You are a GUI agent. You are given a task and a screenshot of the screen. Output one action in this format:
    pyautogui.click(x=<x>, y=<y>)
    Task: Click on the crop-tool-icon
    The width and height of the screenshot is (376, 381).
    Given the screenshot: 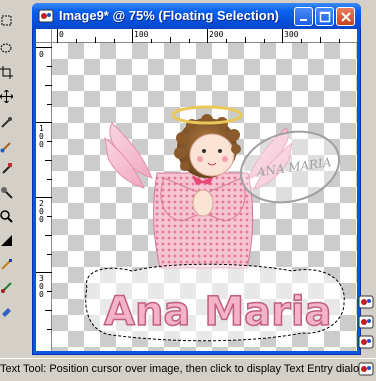 What is the action you would take?
    pyautogui.click(x=6, y=72)
    